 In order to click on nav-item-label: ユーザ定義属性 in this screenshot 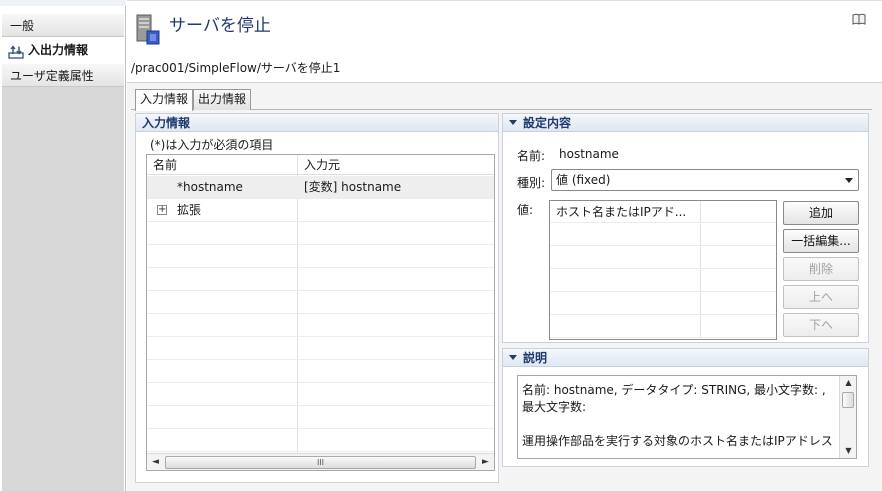, I will do `click(52, 76)`.